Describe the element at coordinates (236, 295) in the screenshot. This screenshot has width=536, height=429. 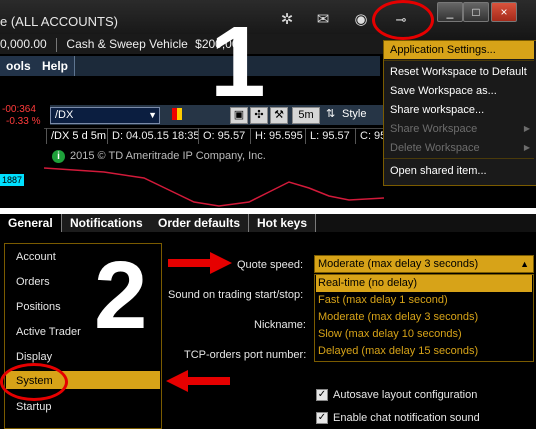
I see `sound-label: Sound on trading start/stop:` at that location.